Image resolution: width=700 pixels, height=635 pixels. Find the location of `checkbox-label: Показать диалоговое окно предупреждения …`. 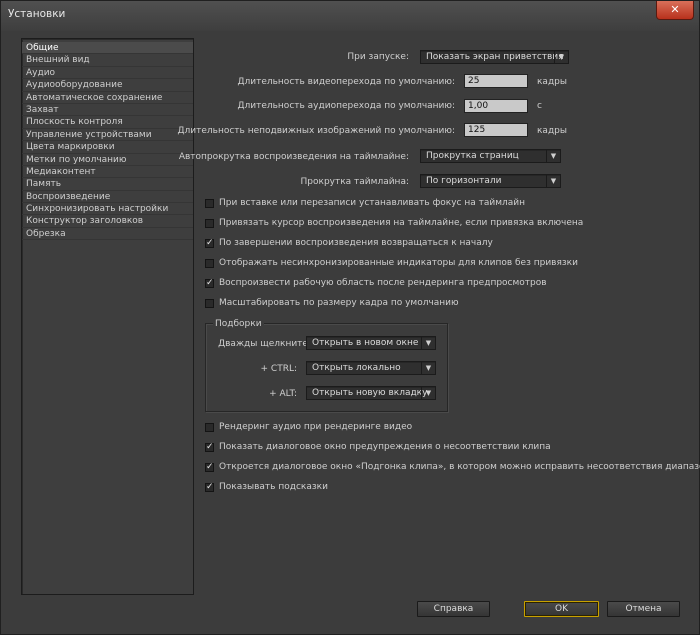

checkbox-label: Показать диалоговое окно предупреждения … is located at coordinates (385, 447).